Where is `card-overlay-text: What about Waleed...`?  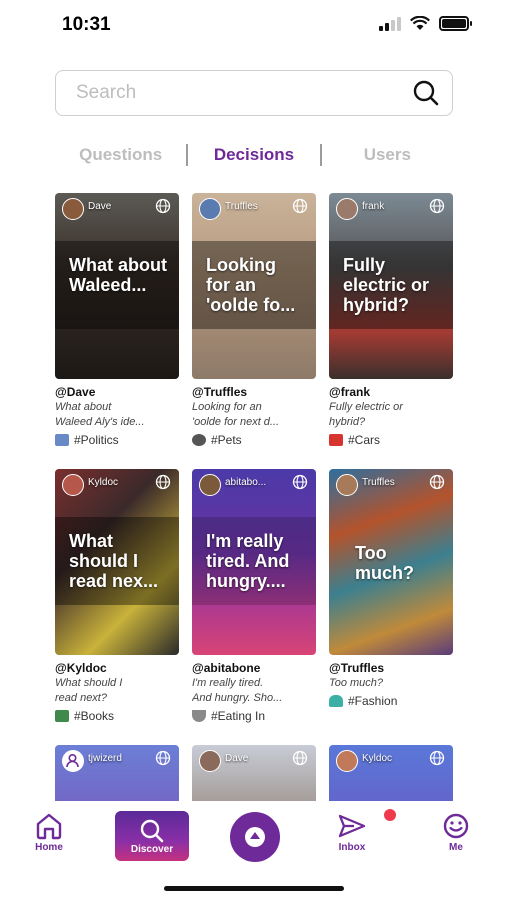 card-overlay-text: What about Waleed... is located at coordinates (118, 275).